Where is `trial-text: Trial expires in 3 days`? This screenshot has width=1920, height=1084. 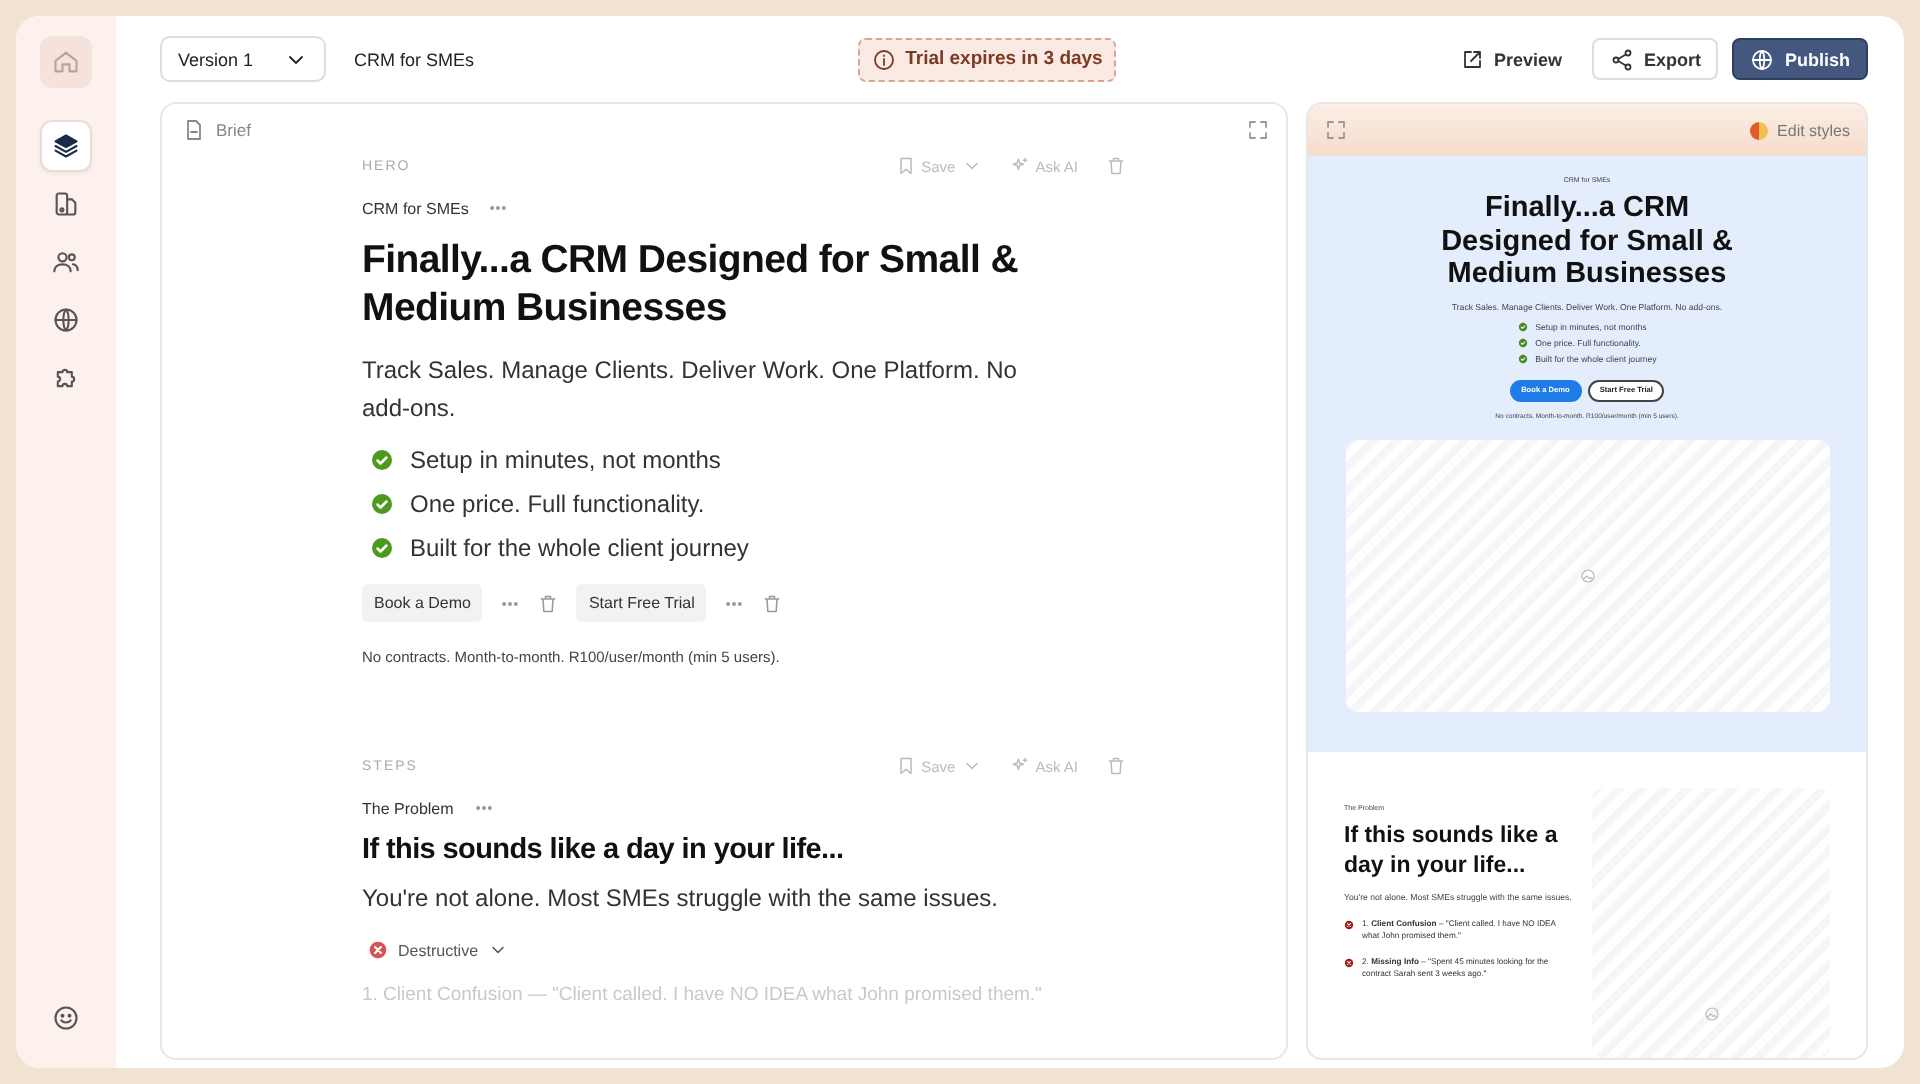
trial-text: Trial expires in 3 days is located at coordinates (1004, 59).